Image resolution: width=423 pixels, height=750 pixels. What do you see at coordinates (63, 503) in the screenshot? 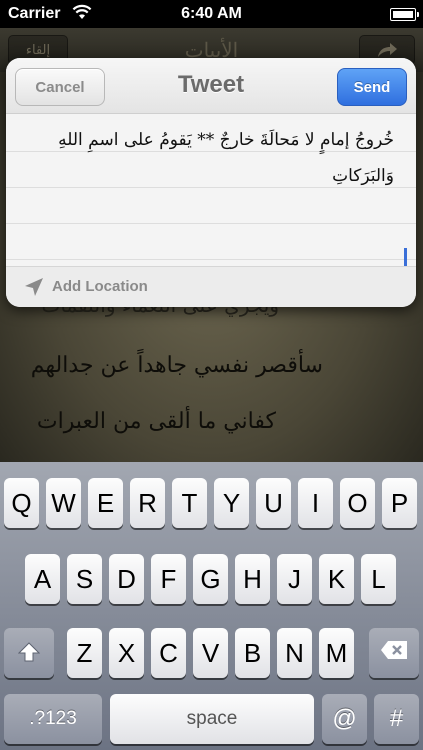
I see `key-w: W` at bounding box center [63, 503].